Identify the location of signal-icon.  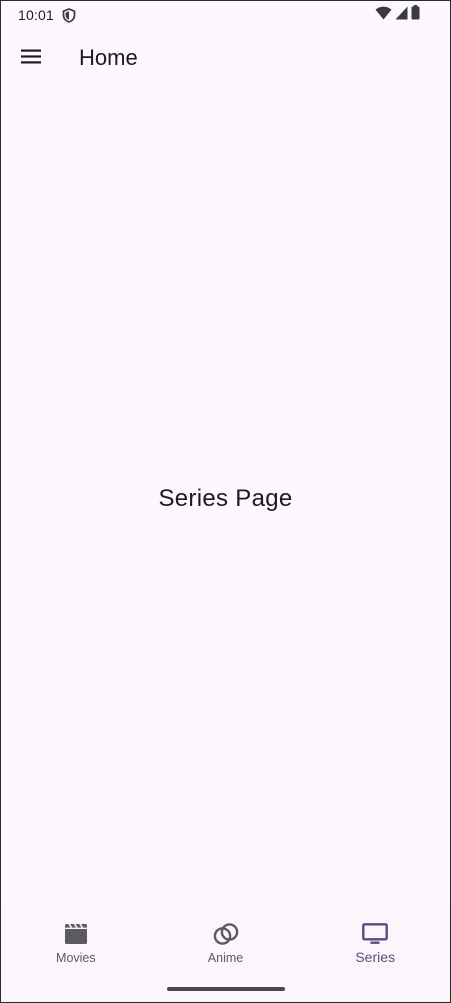
(401, 15).